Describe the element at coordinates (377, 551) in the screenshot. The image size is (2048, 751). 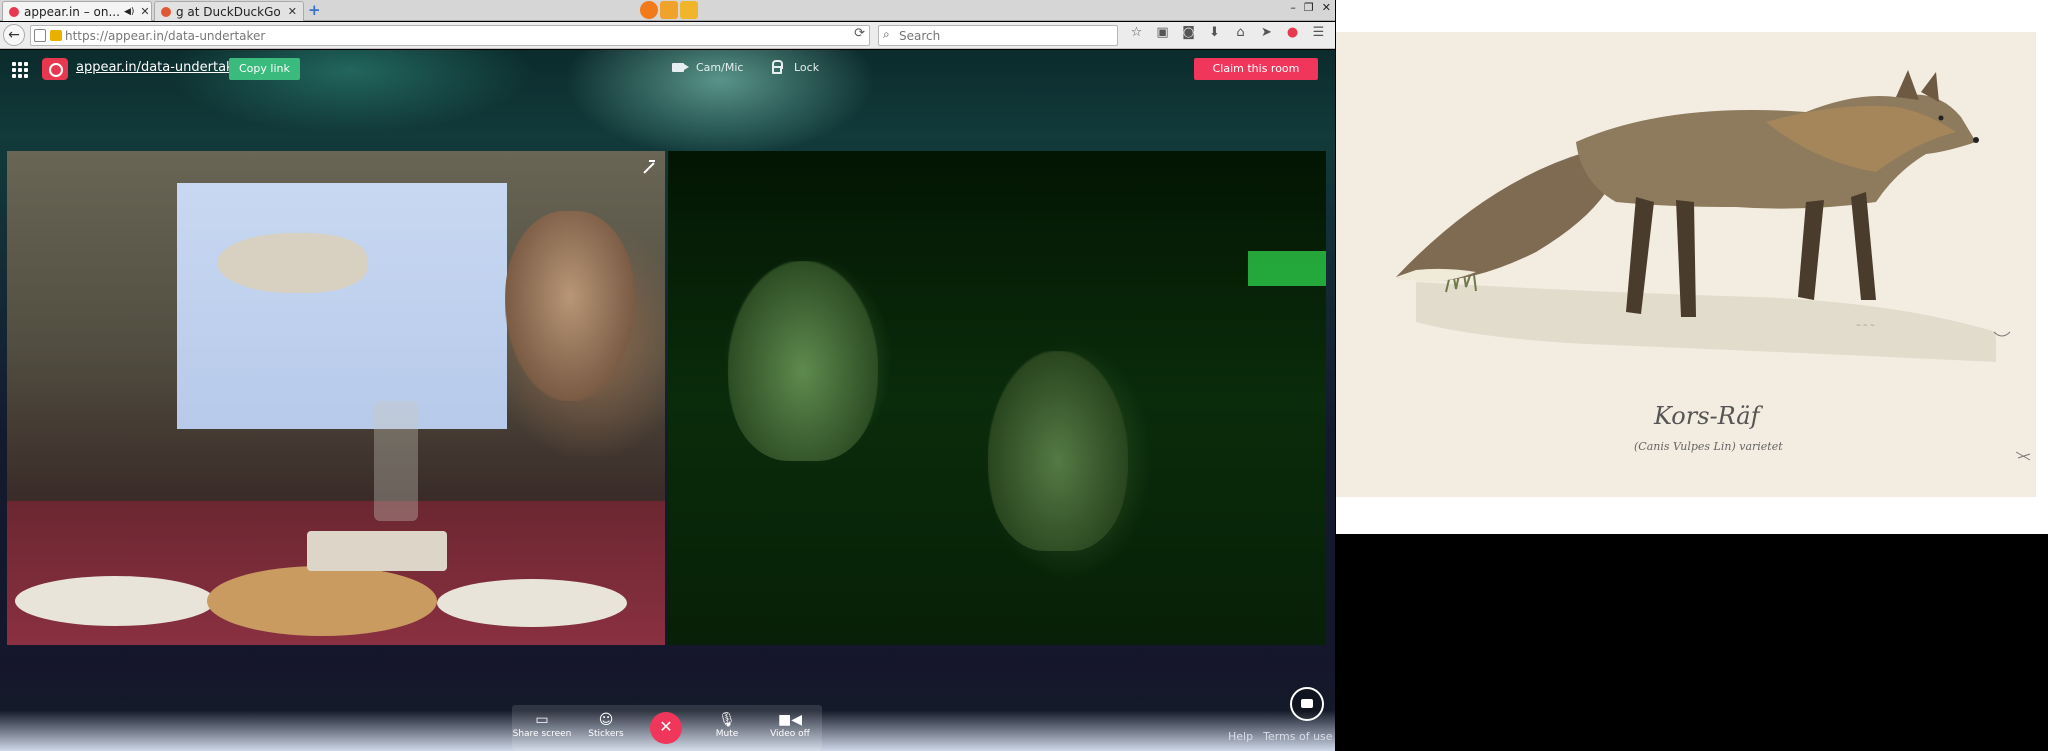
I see `candle-holder` at that location.